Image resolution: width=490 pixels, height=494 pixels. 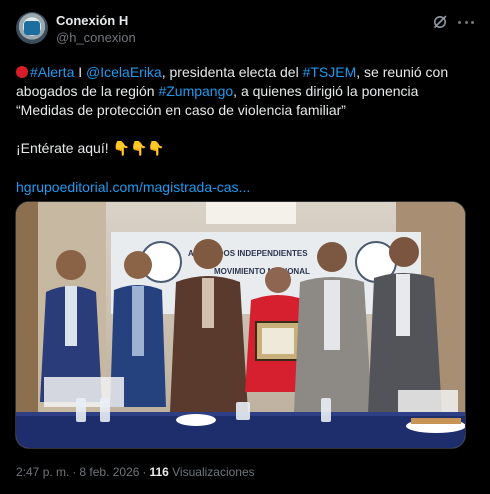 I want to click on author-info: Conexión H @h_conexion, so click(x=96, y=29).